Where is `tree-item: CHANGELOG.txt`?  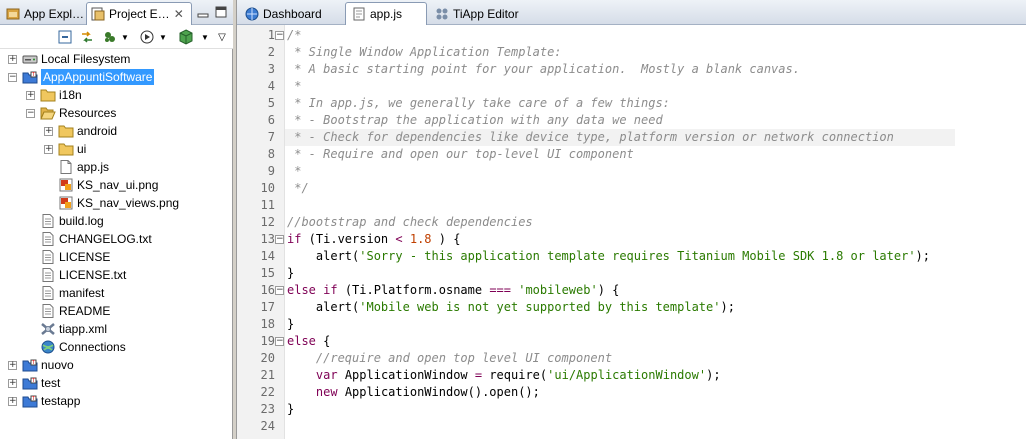
tree-item: CHANGELOG.txt is located at coordinates (116, 239).